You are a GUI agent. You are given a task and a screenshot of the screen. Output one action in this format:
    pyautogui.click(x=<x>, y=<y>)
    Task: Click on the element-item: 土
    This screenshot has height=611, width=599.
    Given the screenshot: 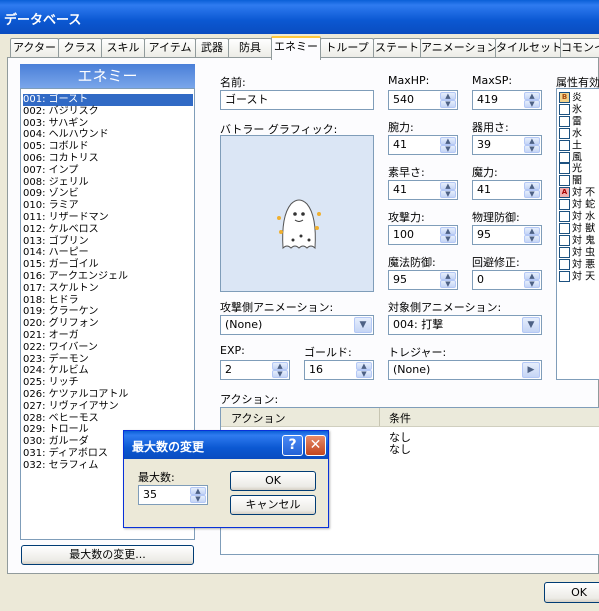 What is the action you would take?
    pyautogui.click(x=570, y=145)
    